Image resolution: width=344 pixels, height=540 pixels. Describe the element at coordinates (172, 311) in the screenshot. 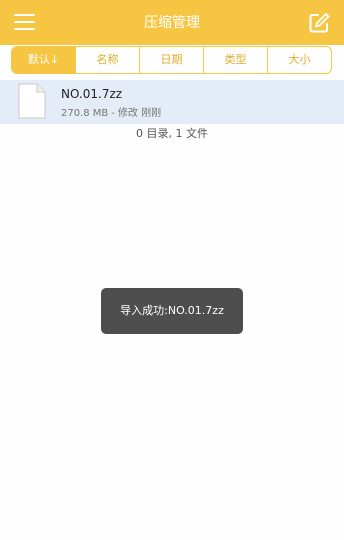

I see `toast-message: 导入成功:NO.01.7zz` at that location.